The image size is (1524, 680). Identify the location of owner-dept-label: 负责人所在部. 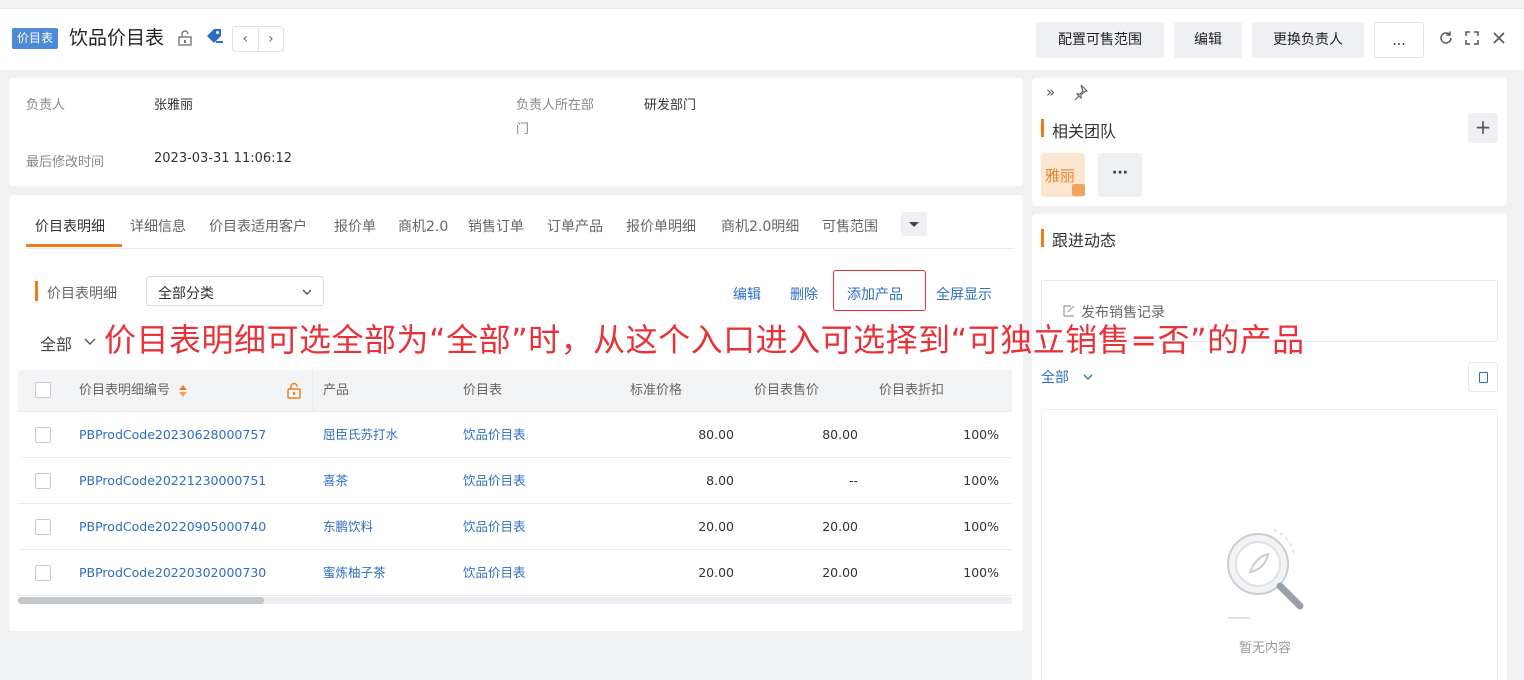
(555, 105).